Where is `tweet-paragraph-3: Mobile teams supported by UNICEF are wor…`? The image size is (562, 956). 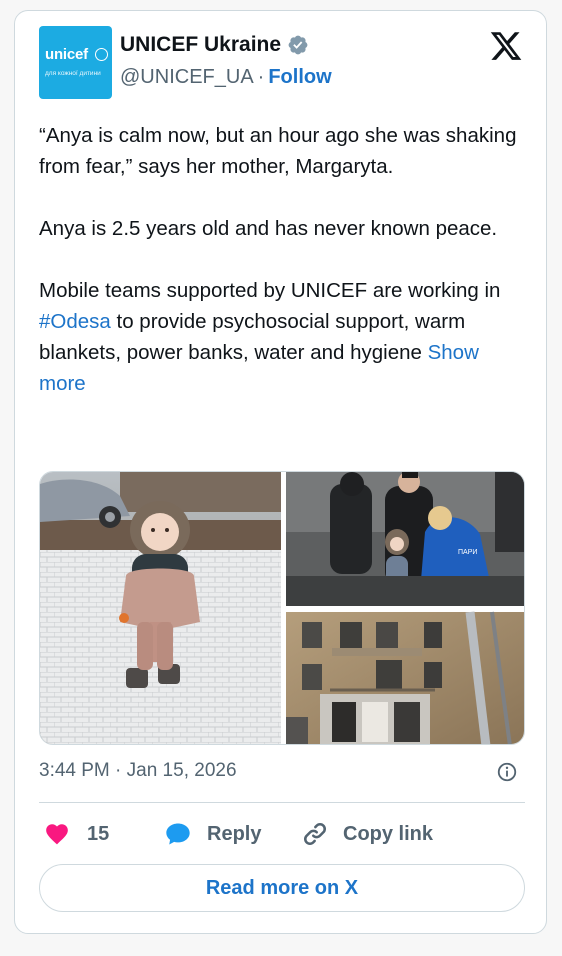
tweet-paragraph-3: Mobile teams supported by UNICEF are wor… is located at coordinates (279, 337).